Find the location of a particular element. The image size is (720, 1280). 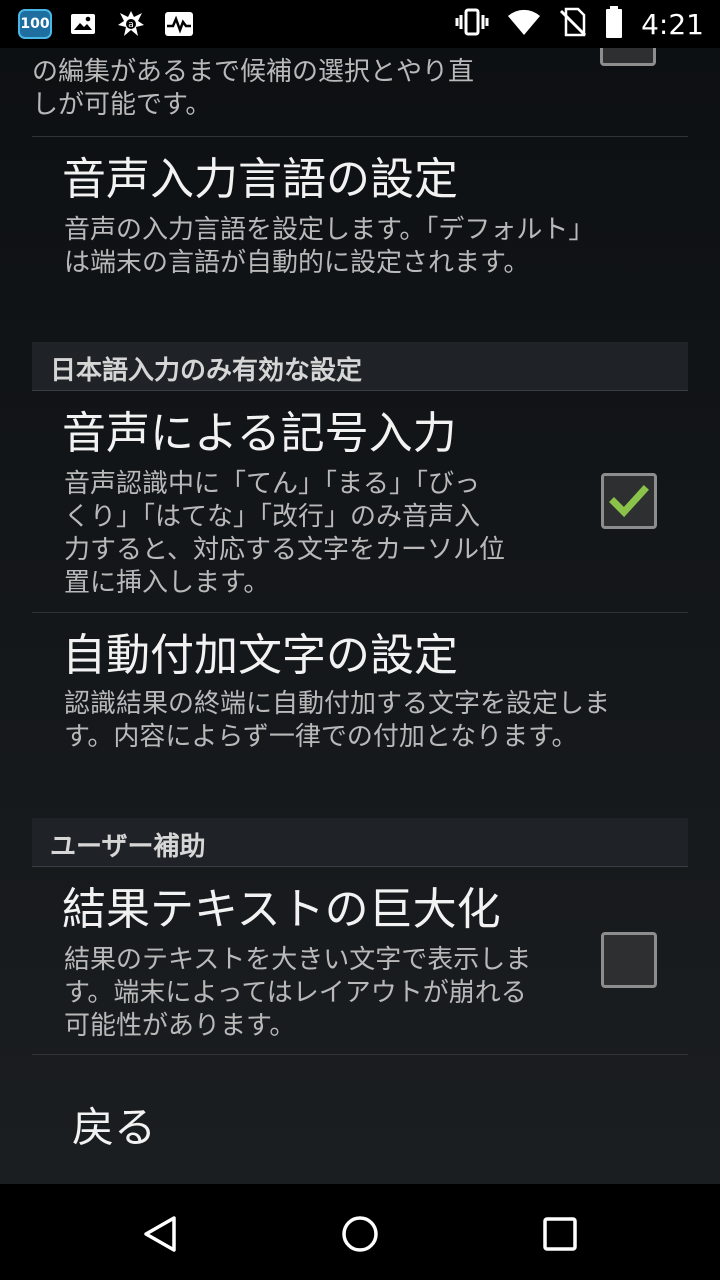

battery-icon is located at coordinates (614, 24).